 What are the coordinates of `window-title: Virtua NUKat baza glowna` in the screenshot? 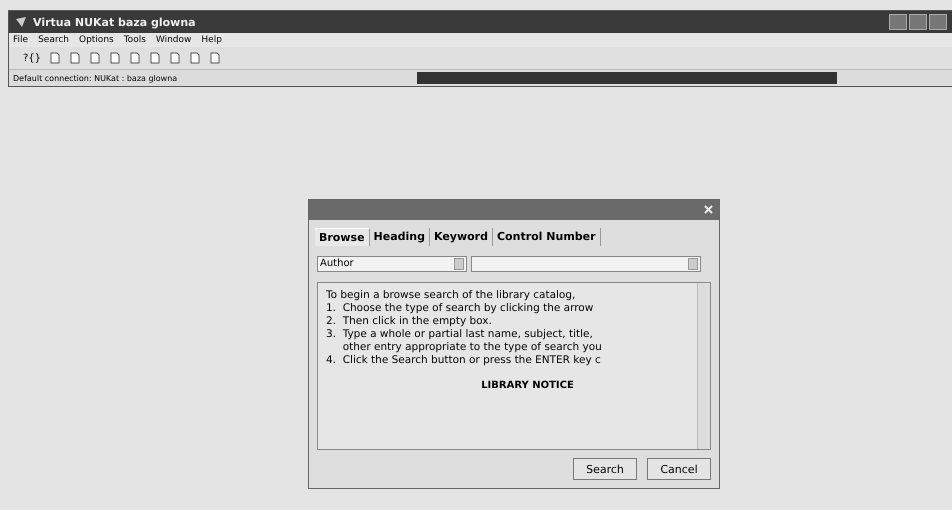 It's located at (114, 22).